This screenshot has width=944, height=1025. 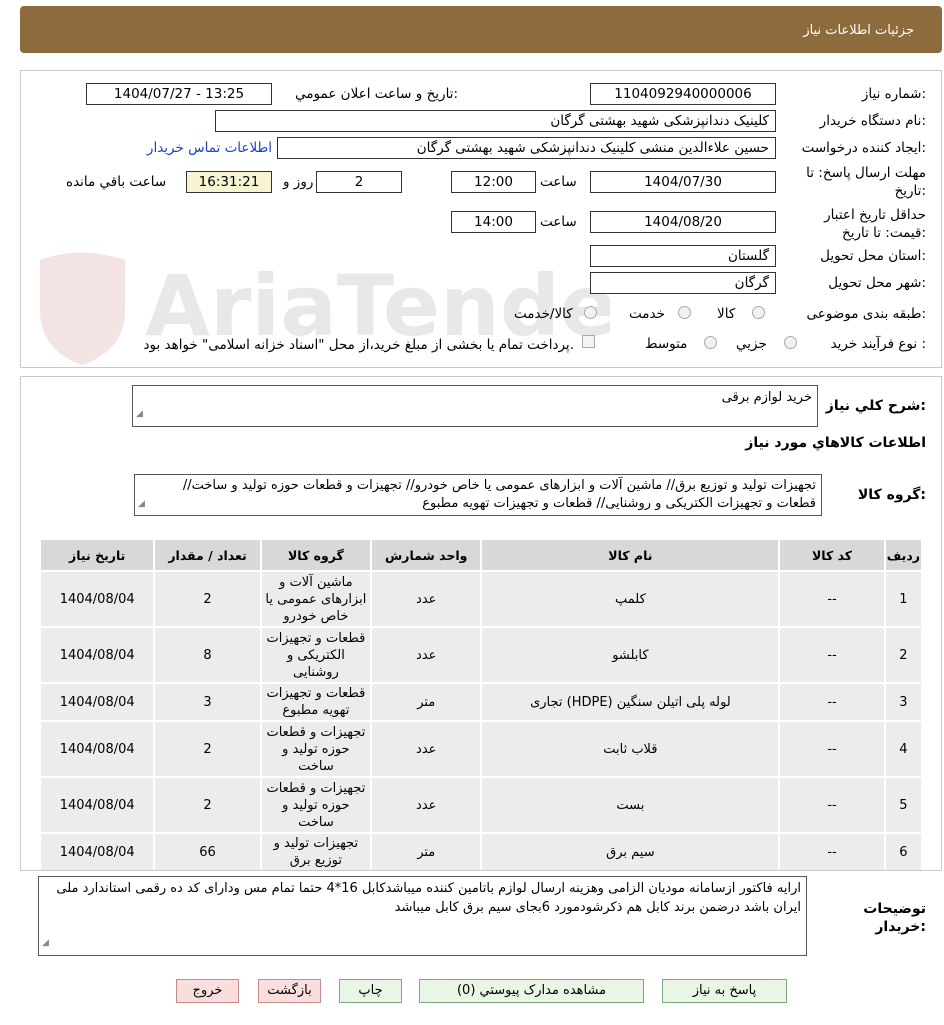 I want to click on need-number-field: 1104092940000006, so click(x=683, y=94).